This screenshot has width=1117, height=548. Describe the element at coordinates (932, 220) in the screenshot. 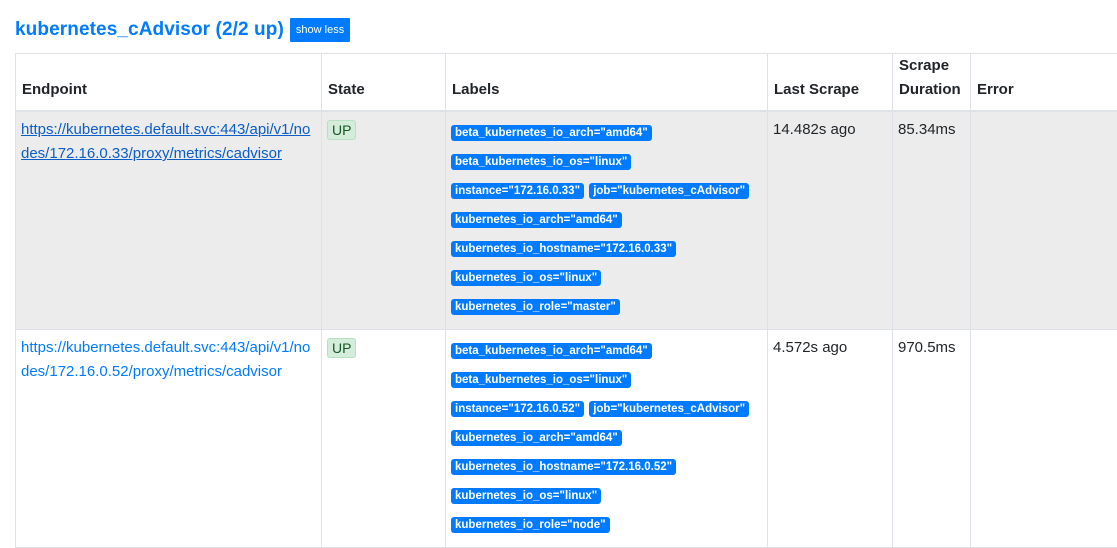

I see `scrape-duration-cell: 85.34ms` at that location.